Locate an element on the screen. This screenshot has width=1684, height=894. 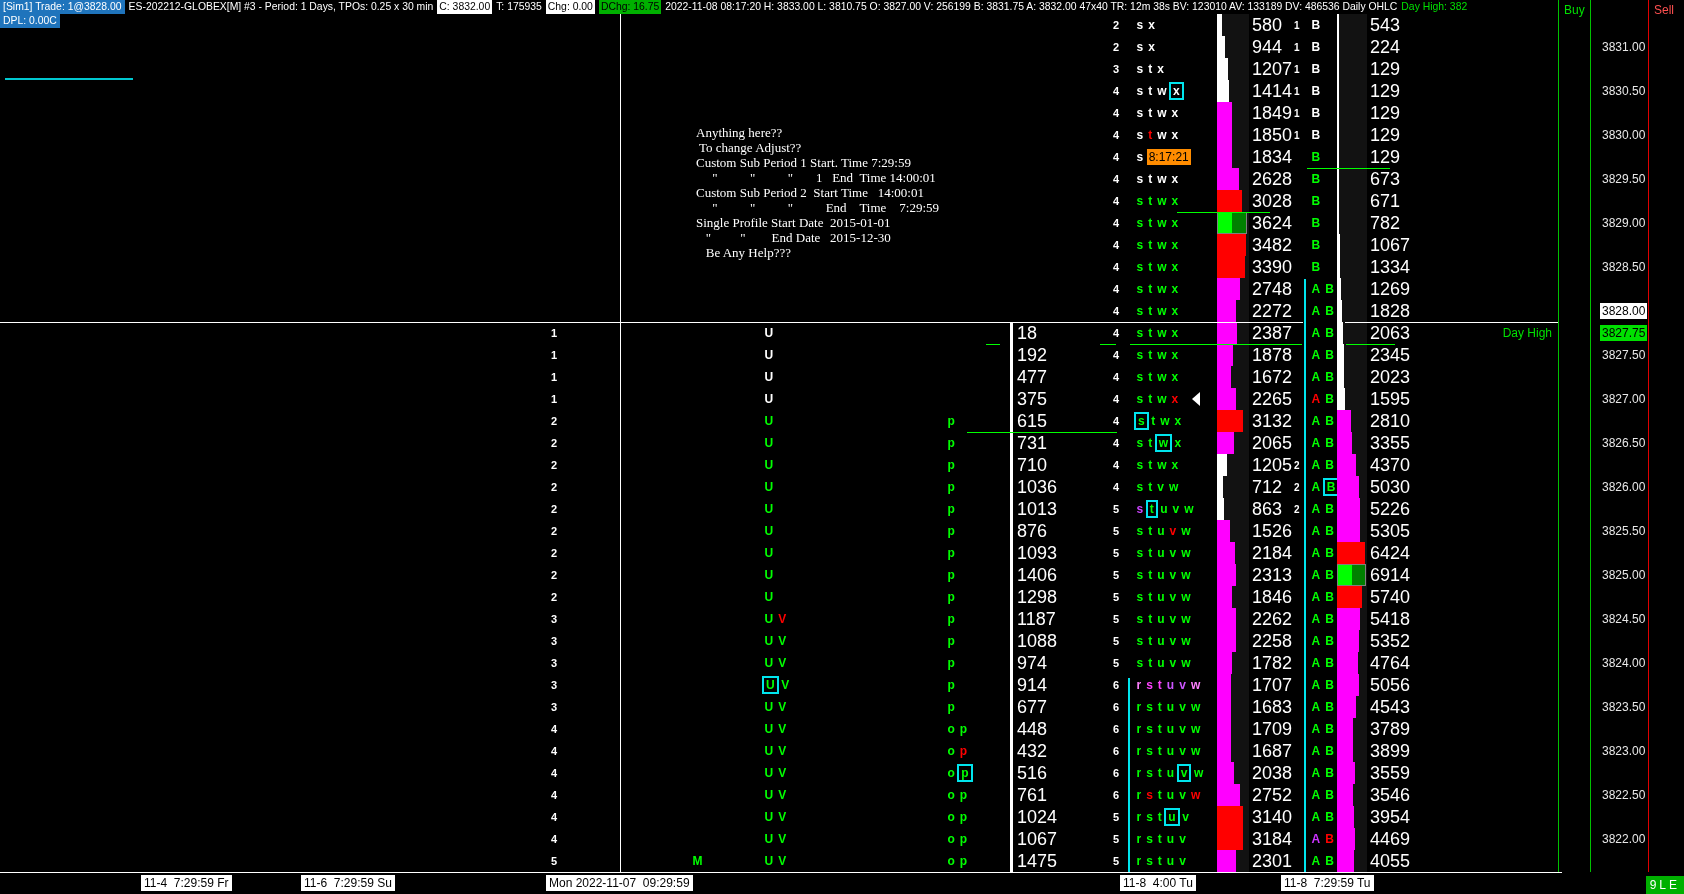
tpo-count: 6 is located at coordinates (1116, 707).